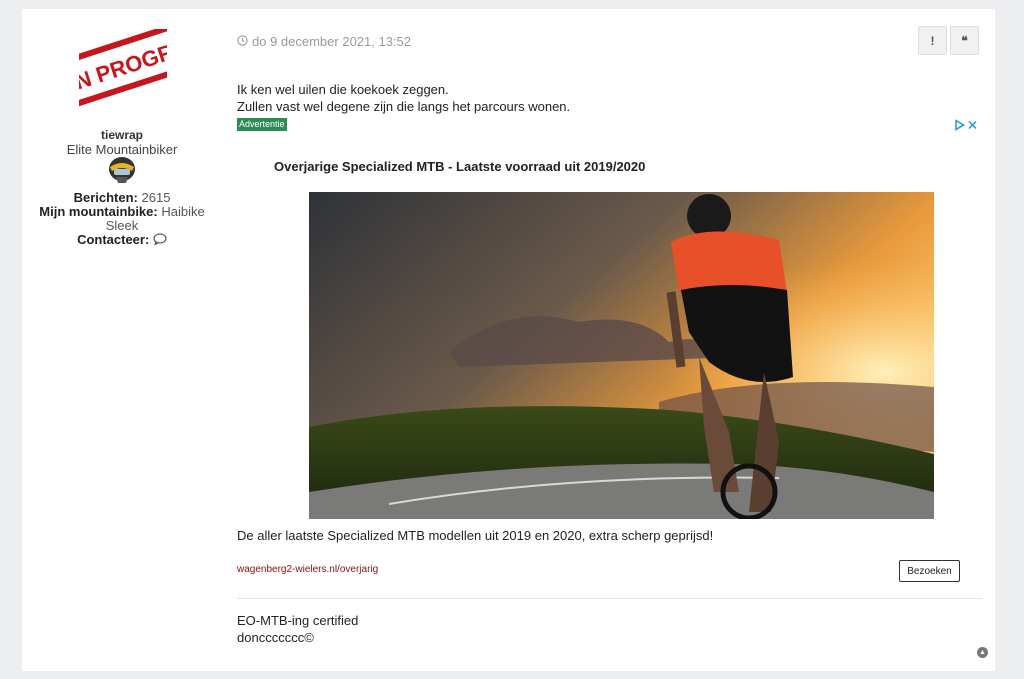 The image size is (1024, 679). What do you see at coordinates (275, 637) in the screenshot?
I see `signature-line: donccccccc©` at bounding box center [275, 637].